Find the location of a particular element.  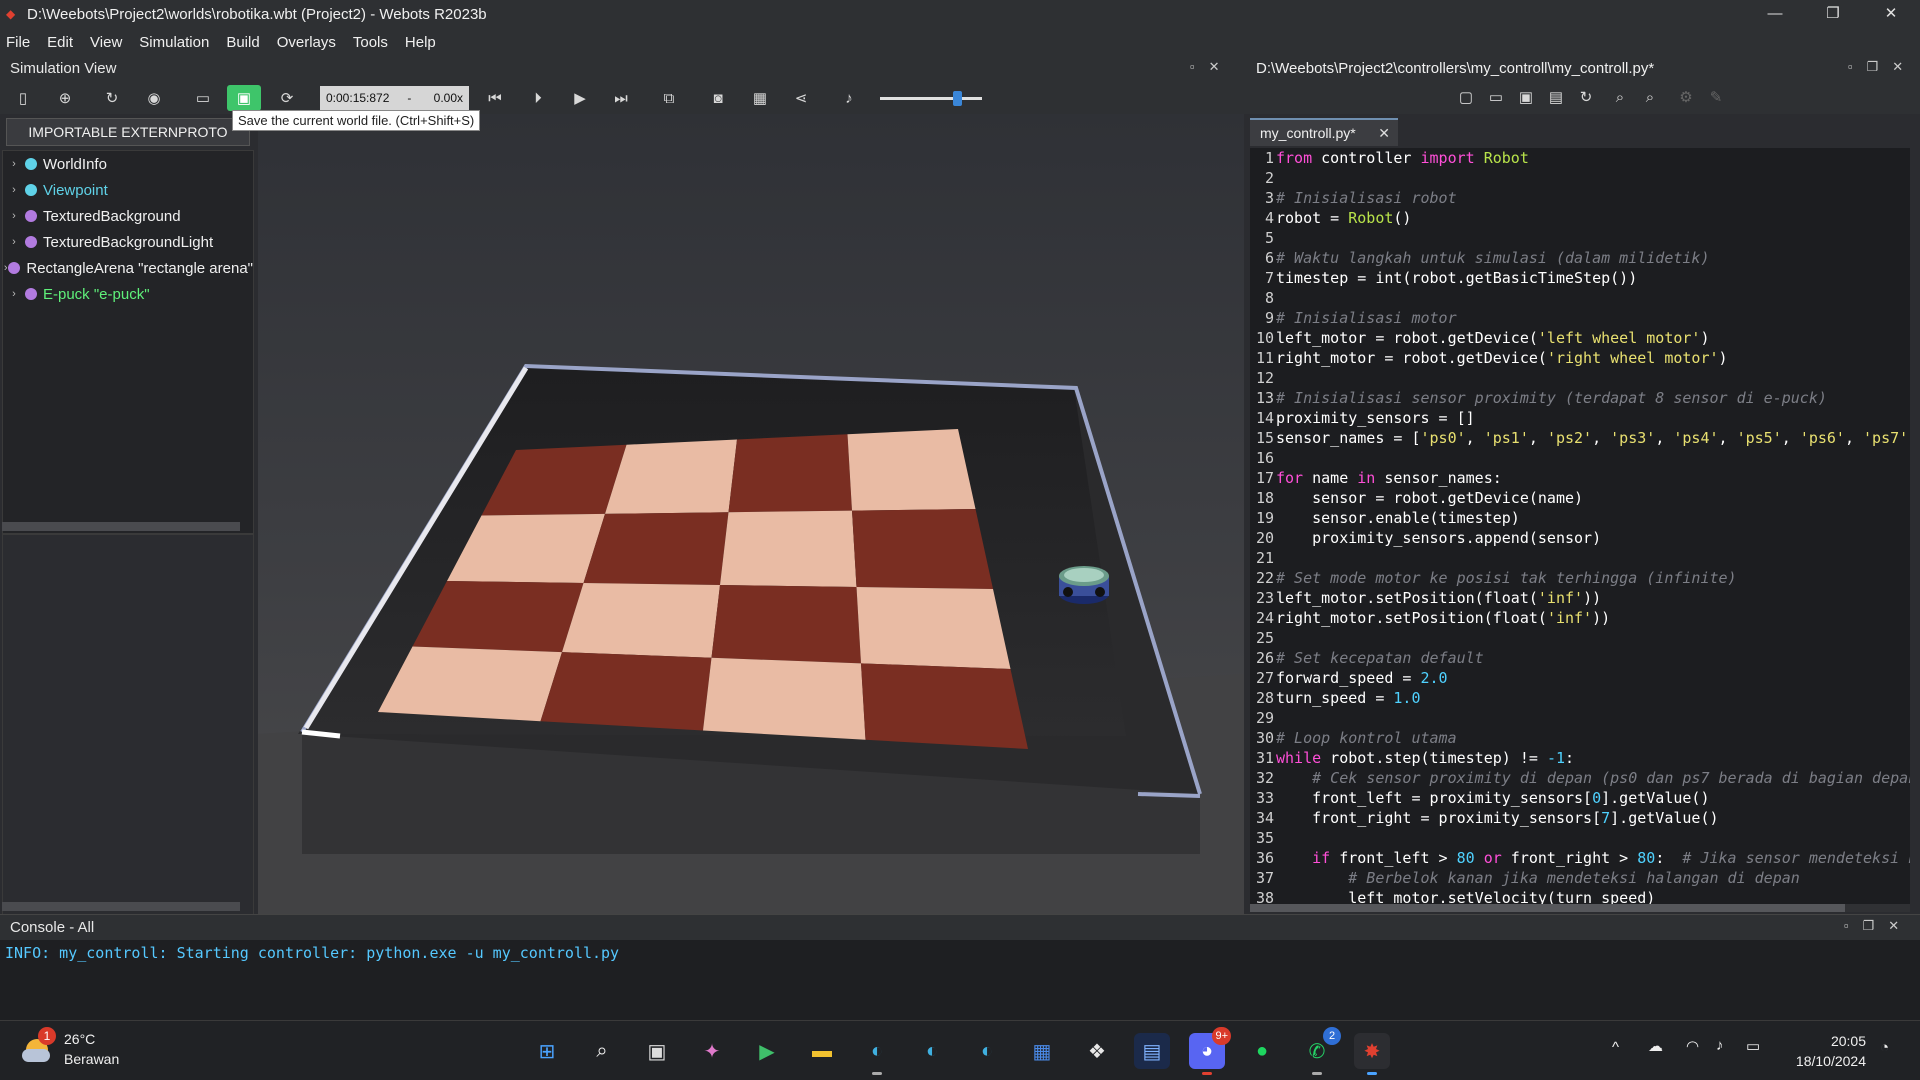

line-number: 22 is located at coordinates (1264, 578).